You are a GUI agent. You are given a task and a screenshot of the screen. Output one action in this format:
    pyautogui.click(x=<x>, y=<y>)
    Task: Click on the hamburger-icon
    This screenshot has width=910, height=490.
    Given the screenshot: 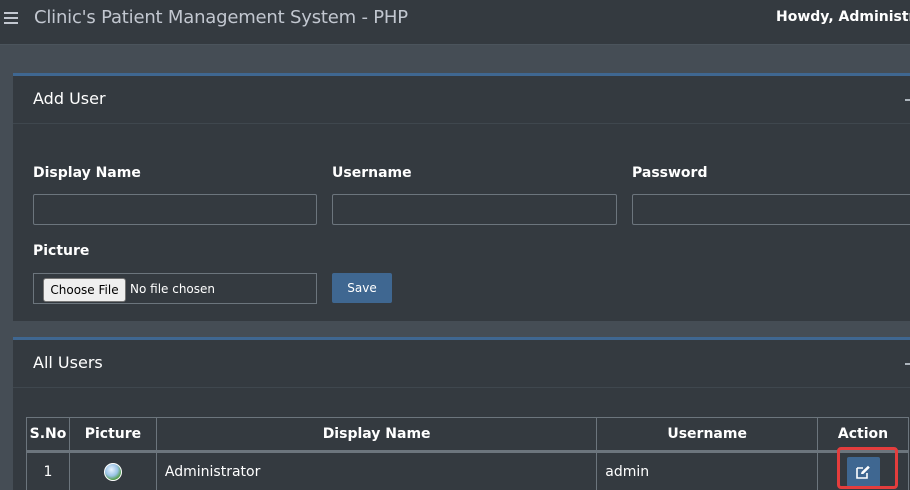 What is the action you would take?
    pyautogui.click(x=11, y=17)
    